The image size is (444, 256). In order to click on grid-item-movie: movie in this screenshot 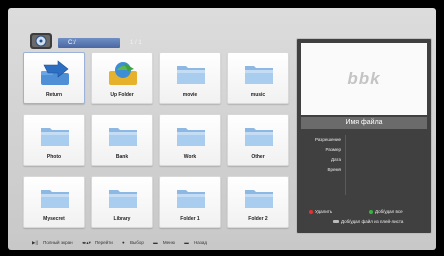, I will do `click(190, 78)`.